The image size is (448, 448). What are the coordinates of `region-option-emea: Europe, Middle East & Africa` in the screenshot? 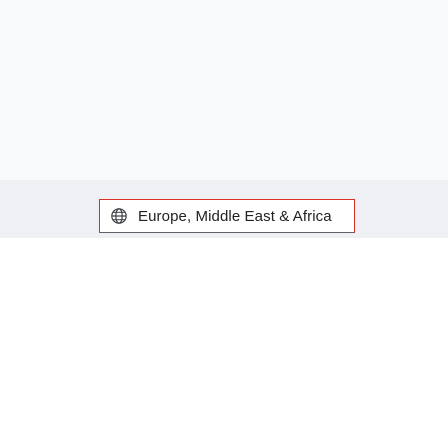 It's located at (227, 216).